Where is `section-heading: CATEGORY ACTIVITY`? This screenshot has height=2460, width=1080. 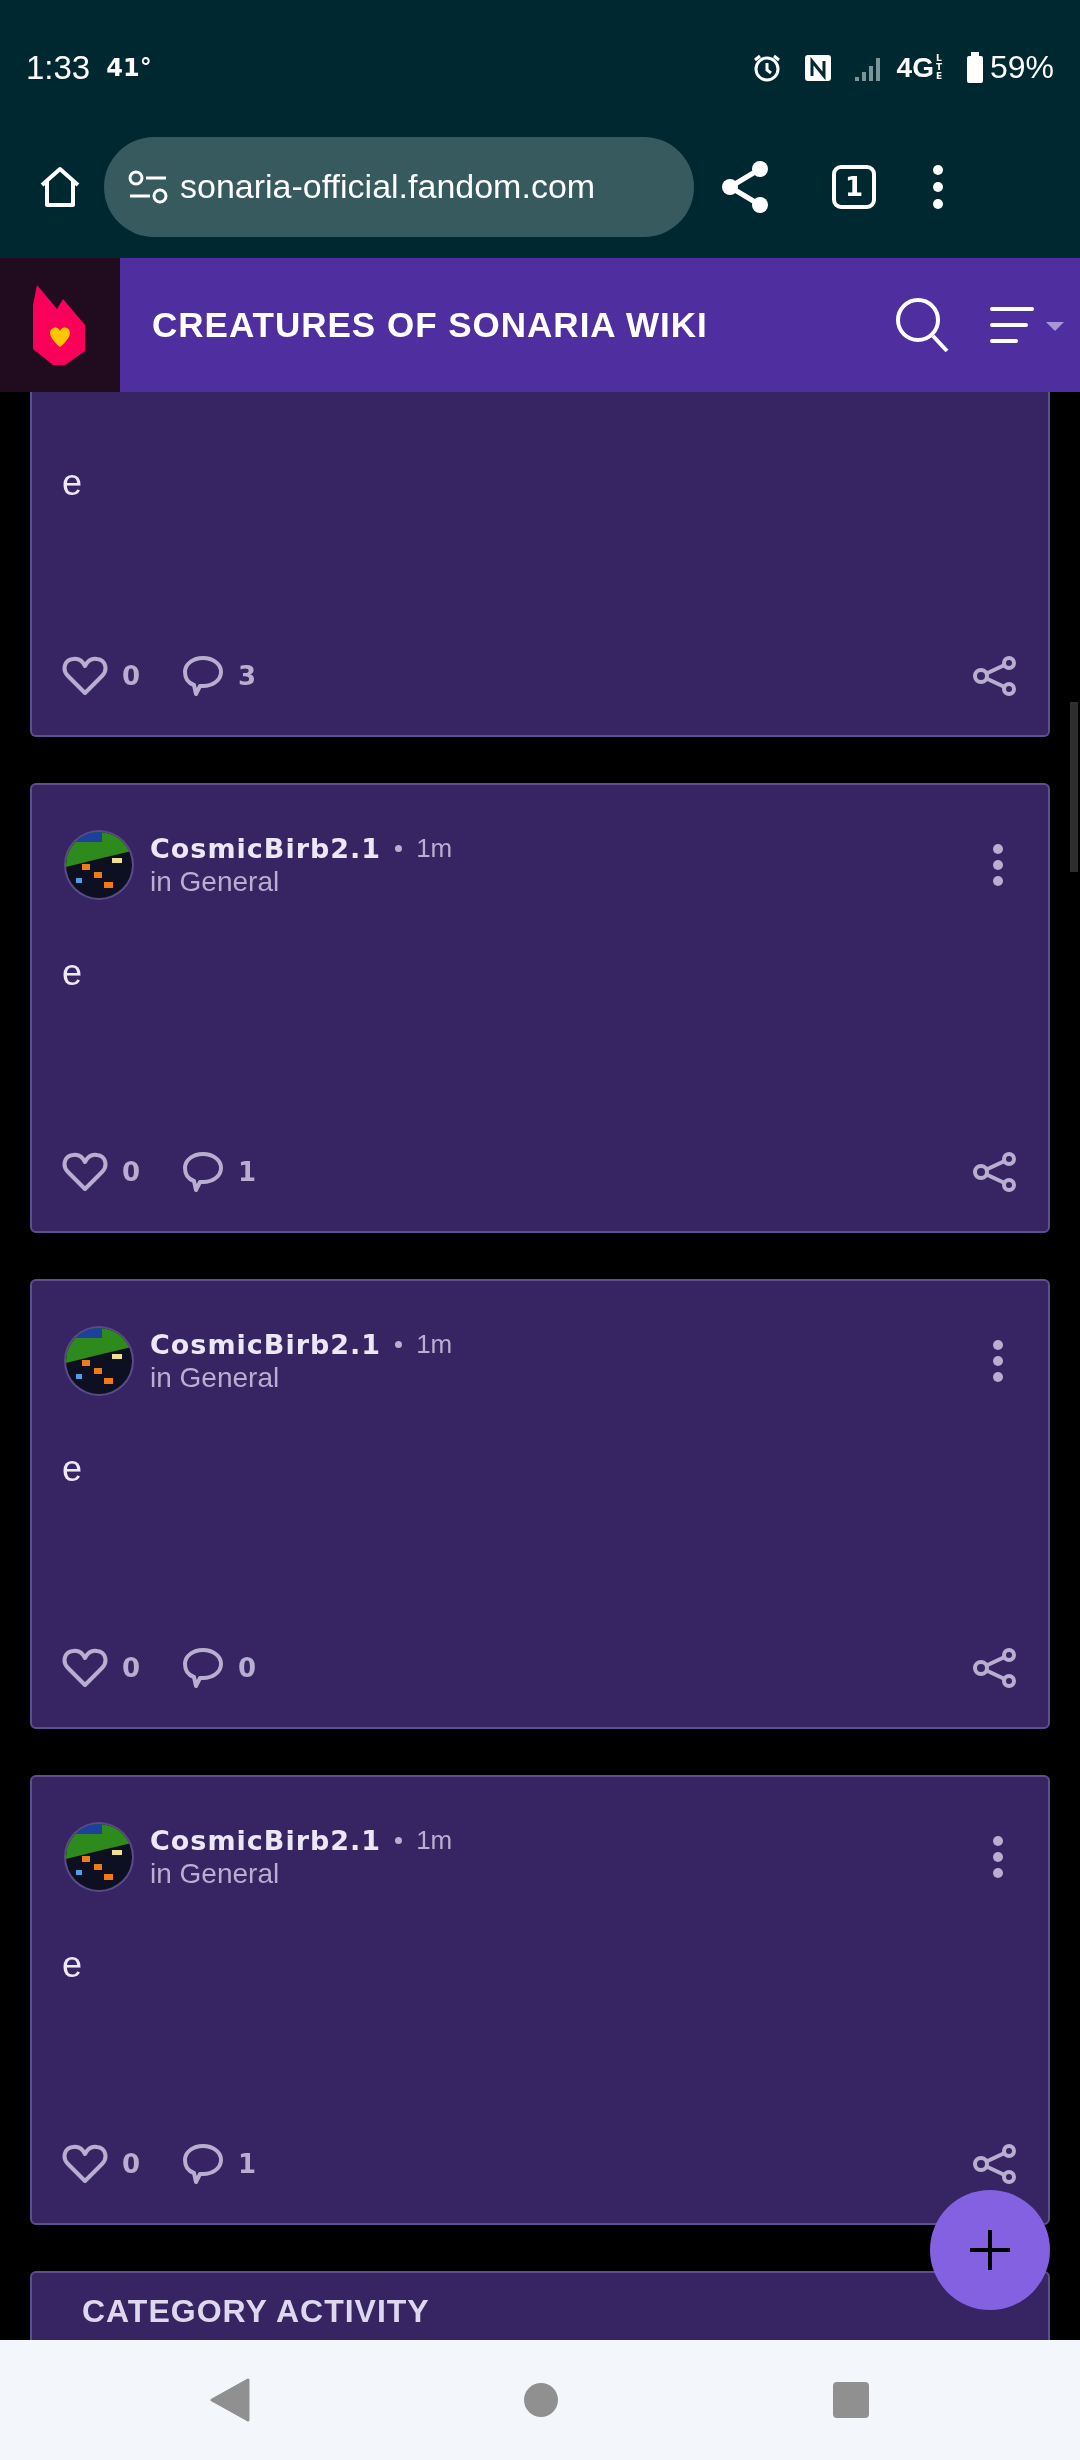 section-heading: CATEGORY ACTIVITY is located at coordinates (255, 2311).